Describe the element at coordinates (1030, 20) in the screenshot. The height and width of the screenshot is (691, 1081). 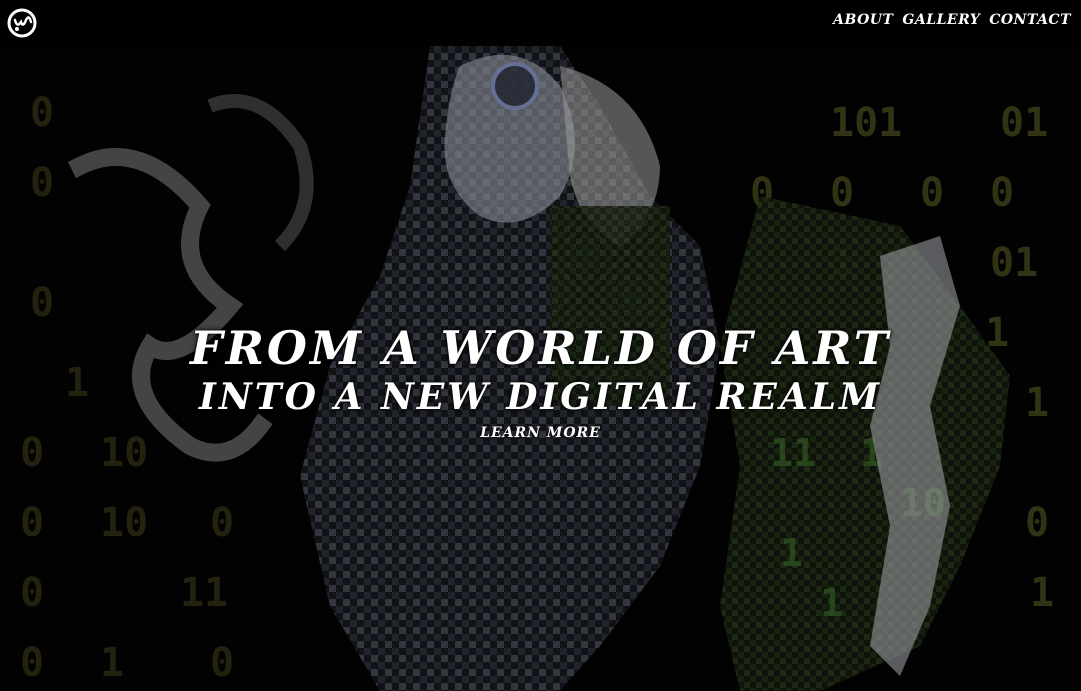
I see `nav-contact-link: CONTACT` at that location.